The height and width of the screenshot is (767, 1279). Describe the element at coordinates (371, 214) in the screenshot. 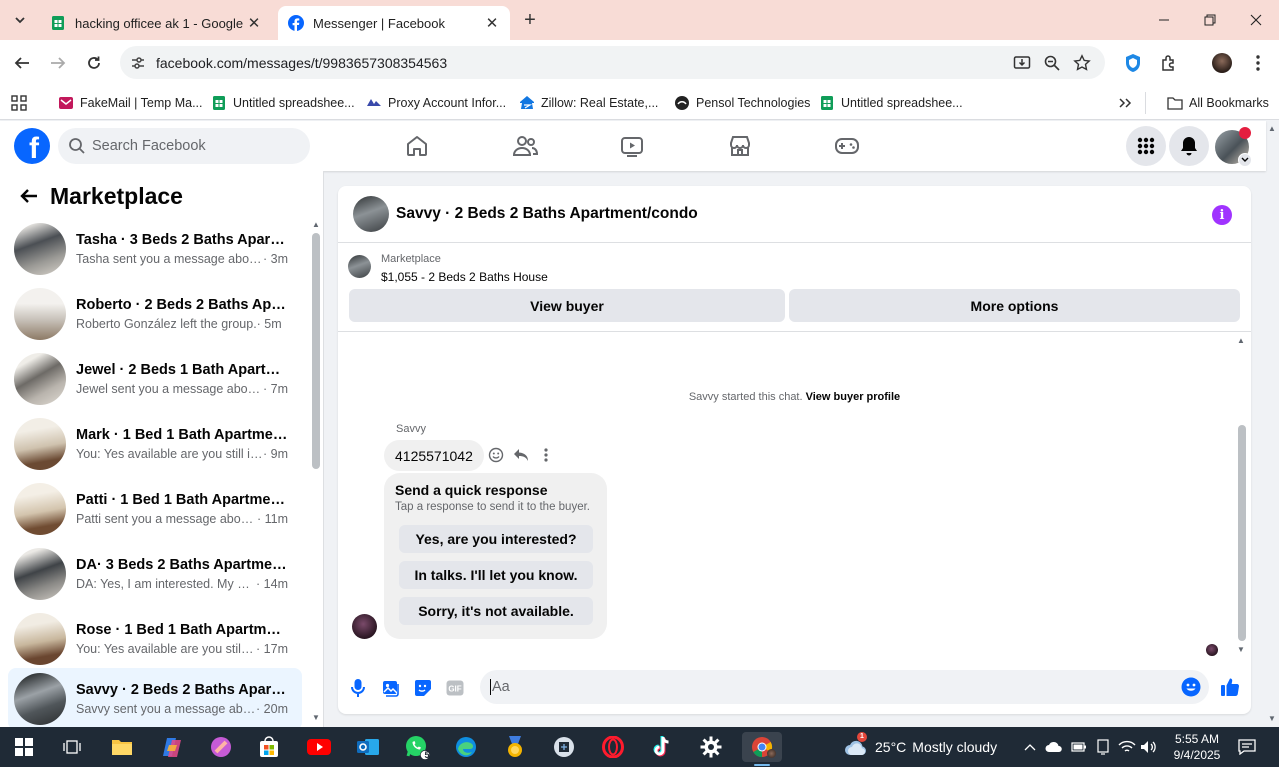

I see `listing-avatar` at that location.